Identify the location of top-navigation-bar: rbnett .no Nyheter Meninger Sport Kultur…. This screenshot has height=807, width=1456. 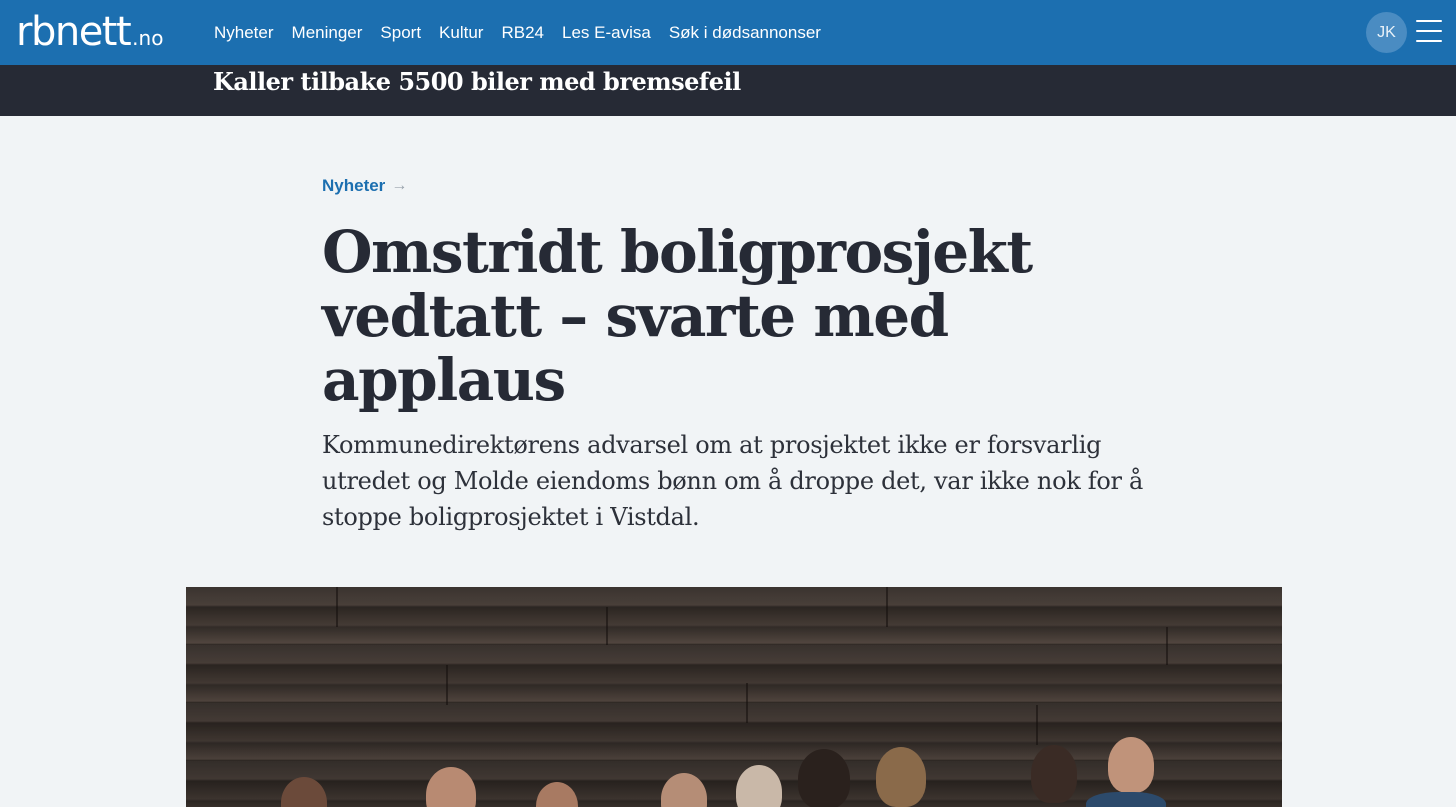
(728, 32).